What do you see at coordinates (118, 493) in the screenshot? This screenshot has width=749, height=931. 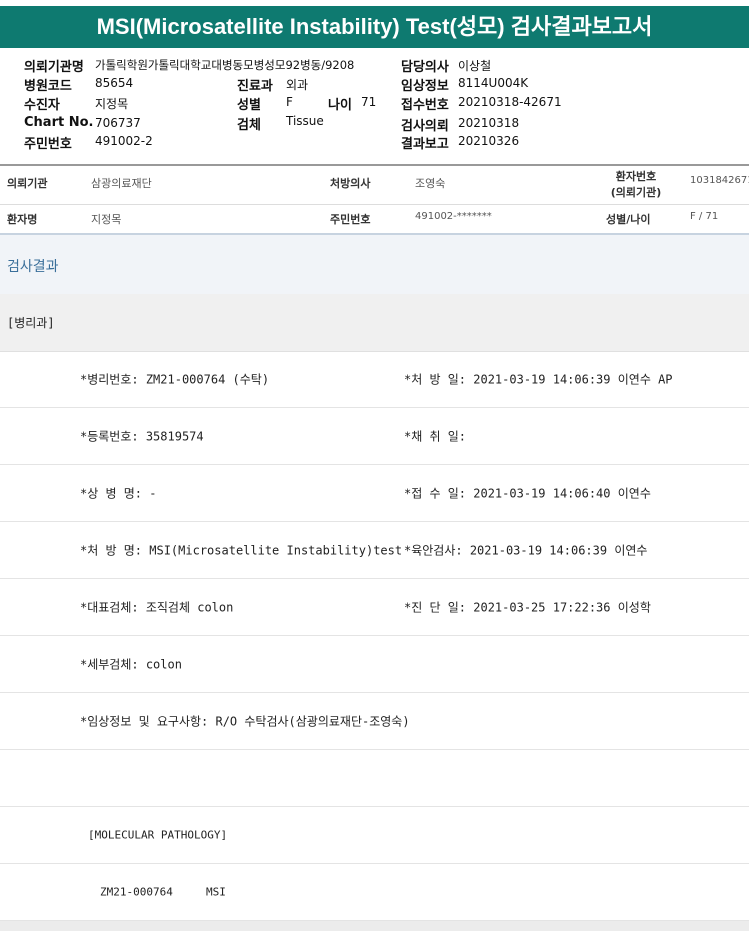 I see `result-left: *상 병 명: -` at bounding box center [118, 493].